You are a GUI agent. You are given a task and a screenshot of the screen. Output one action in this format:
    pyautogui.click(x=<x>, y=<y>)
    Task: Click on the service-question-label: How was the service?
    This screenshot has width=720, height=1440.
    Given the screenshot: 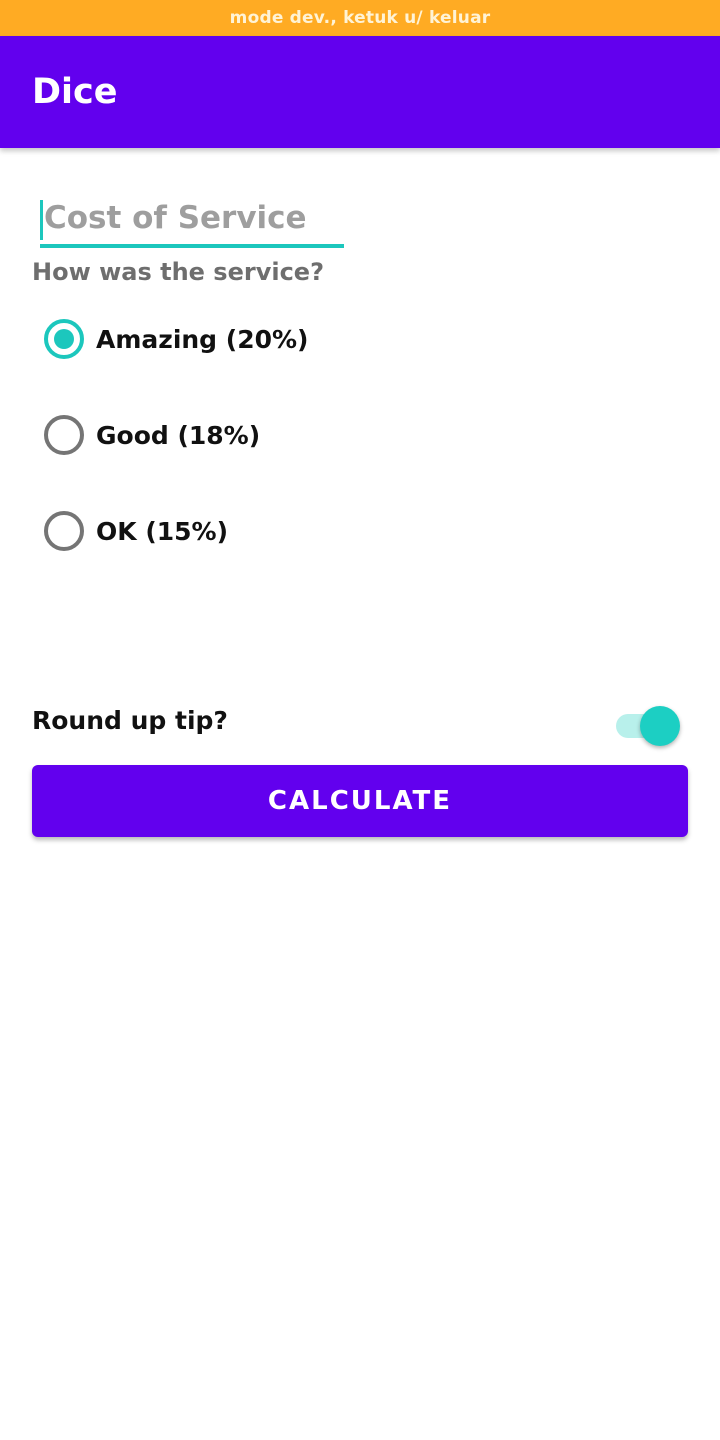 What is the action you would take?
    pyautogui.click(x=178, y=272)
    